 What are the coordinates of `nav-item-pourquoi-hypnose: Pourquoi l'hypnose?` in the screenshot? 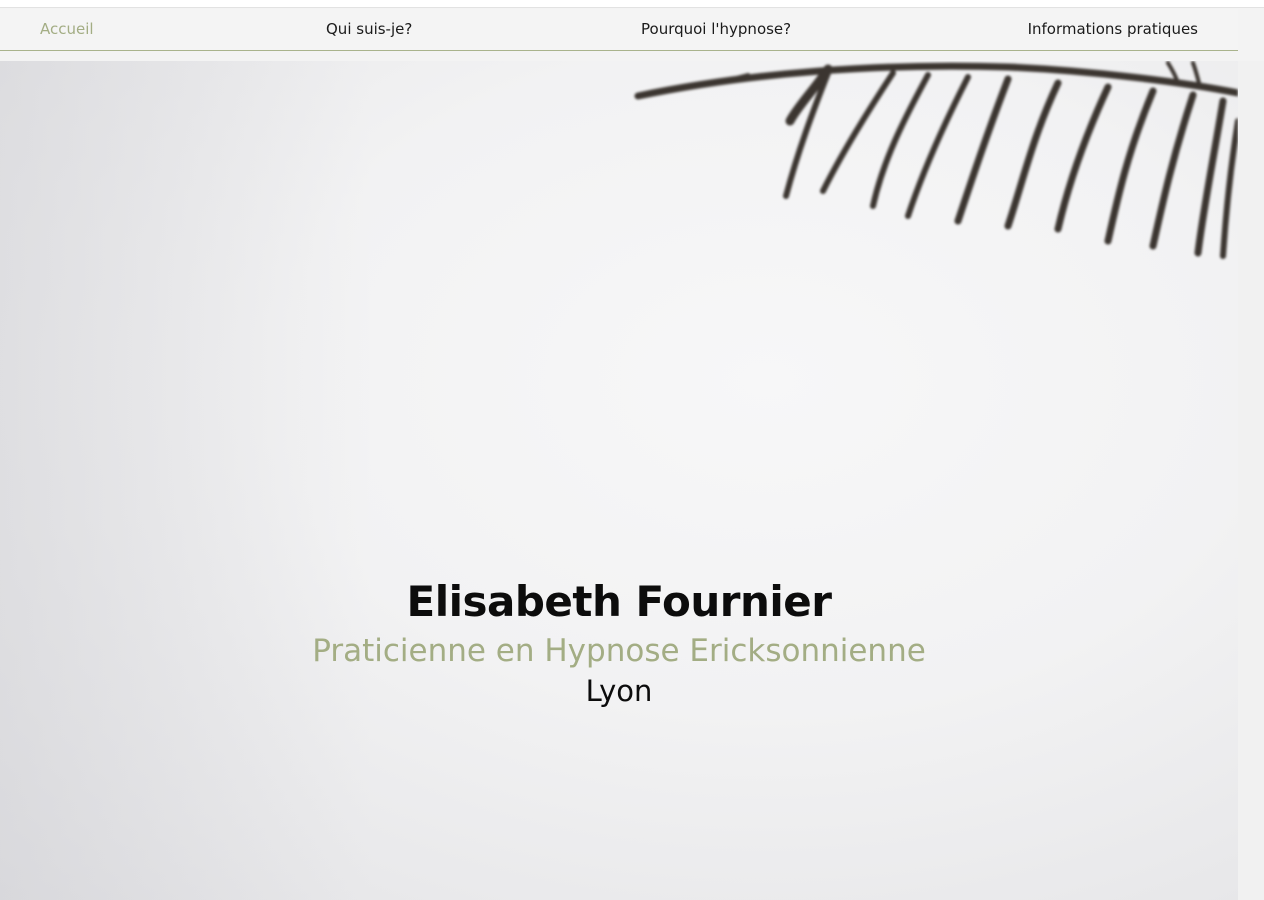 It's located at (716, 29).